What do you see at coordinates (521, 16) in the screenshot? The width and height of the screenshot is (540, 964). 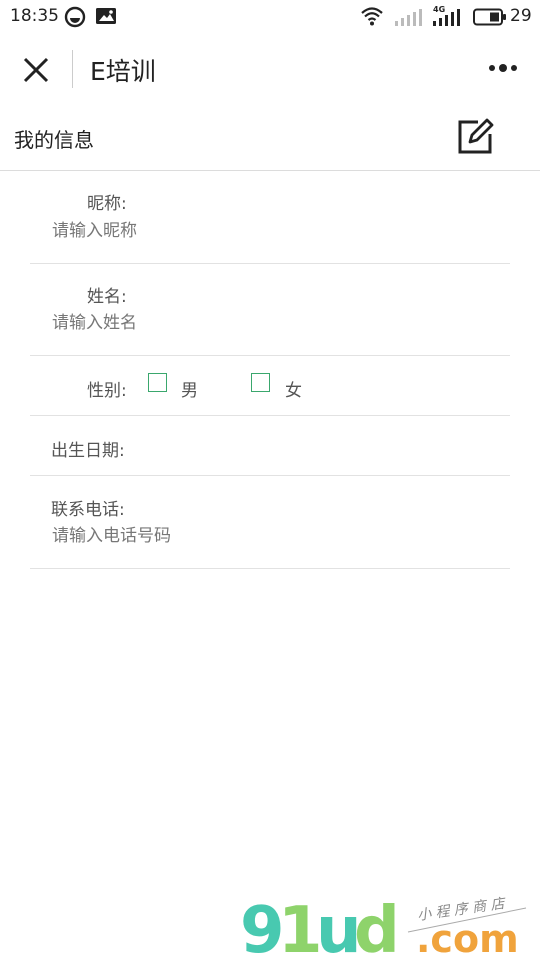 I see `battery-percent: 29` at bounding box center [521, 16].